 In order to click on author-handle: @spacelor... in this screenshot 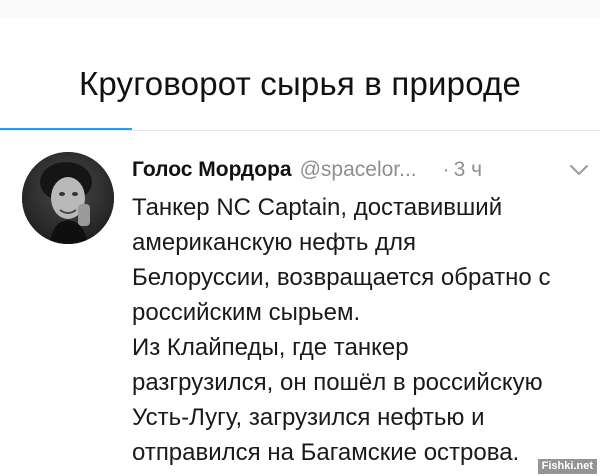, I will do `click(358, 169)`.